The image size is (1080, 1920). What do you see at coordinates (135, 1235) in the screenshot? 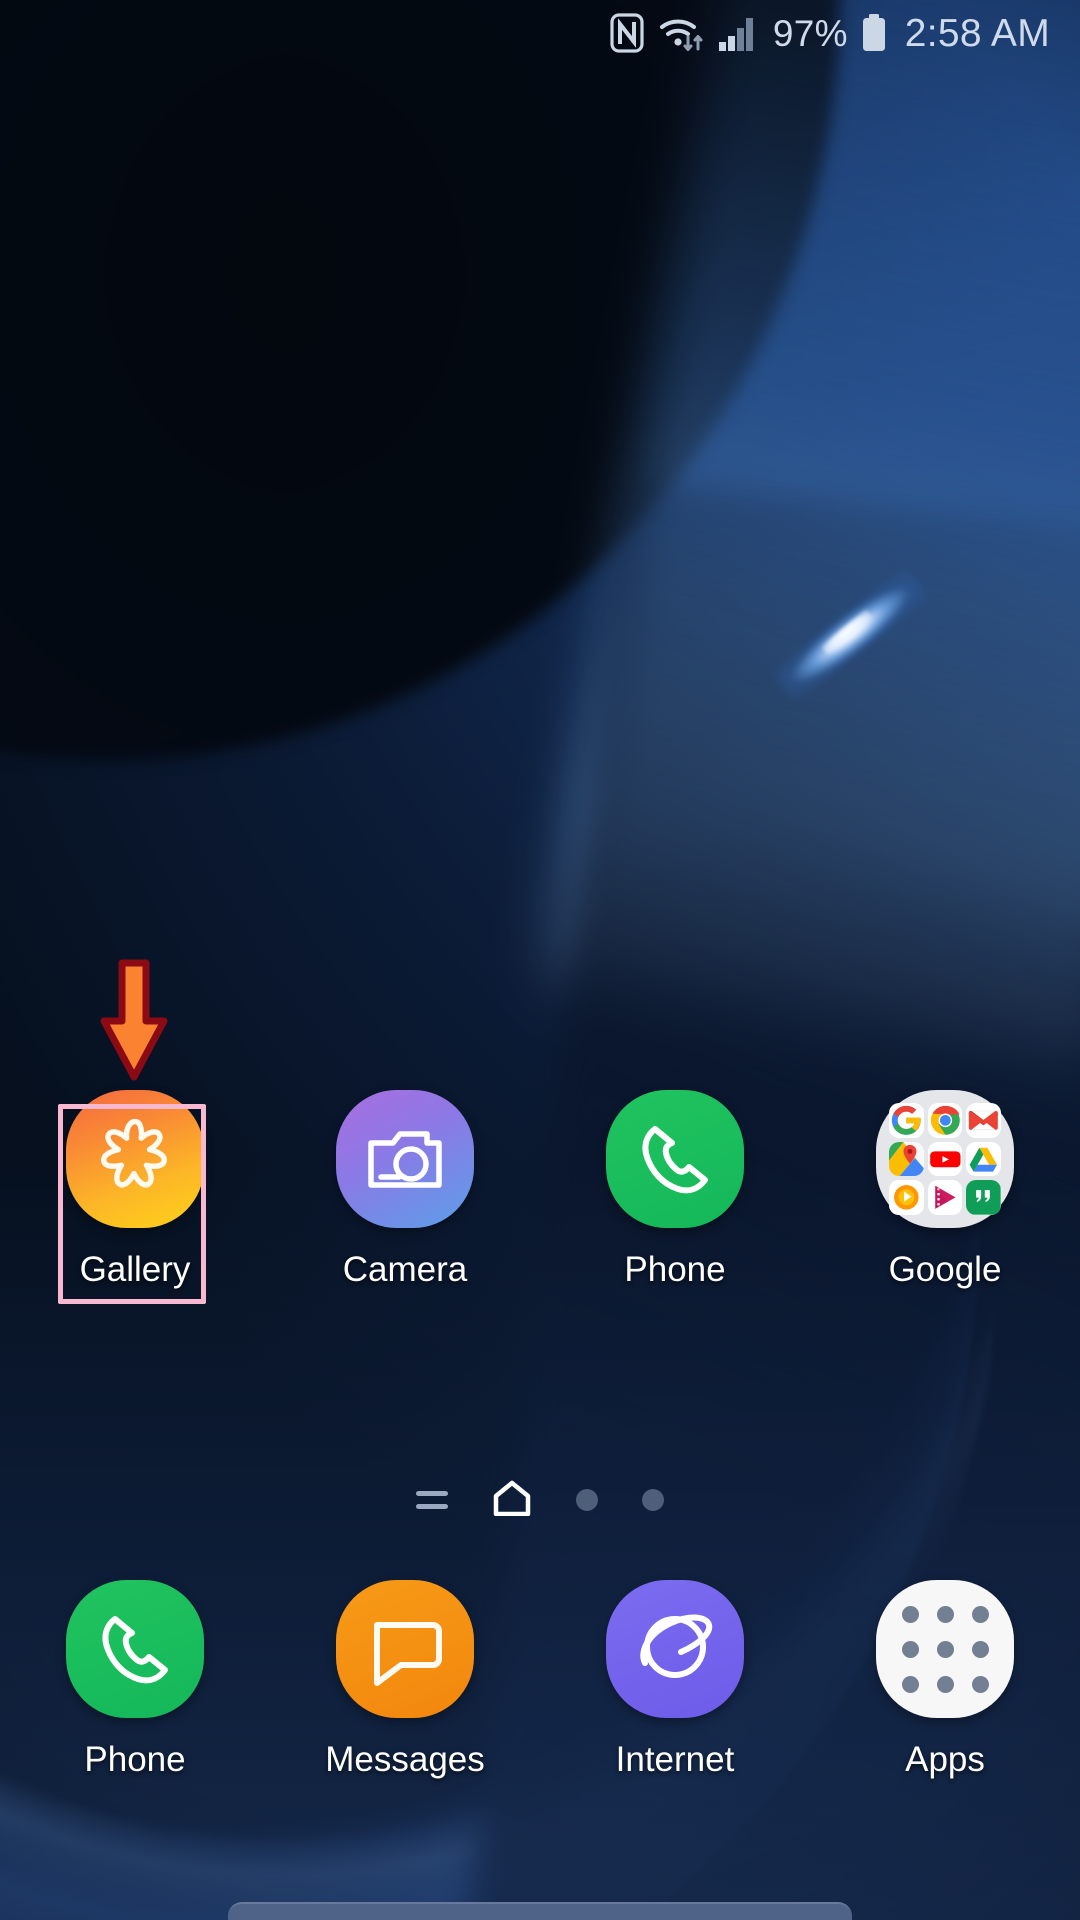
I see `app-icon-gallery: Gallery` at bounding box center [135, 1235].